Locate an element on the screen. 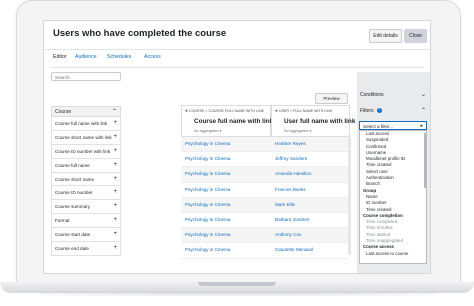  conditions-header: Conditions ⌄ is located at coordinates (393, 95).